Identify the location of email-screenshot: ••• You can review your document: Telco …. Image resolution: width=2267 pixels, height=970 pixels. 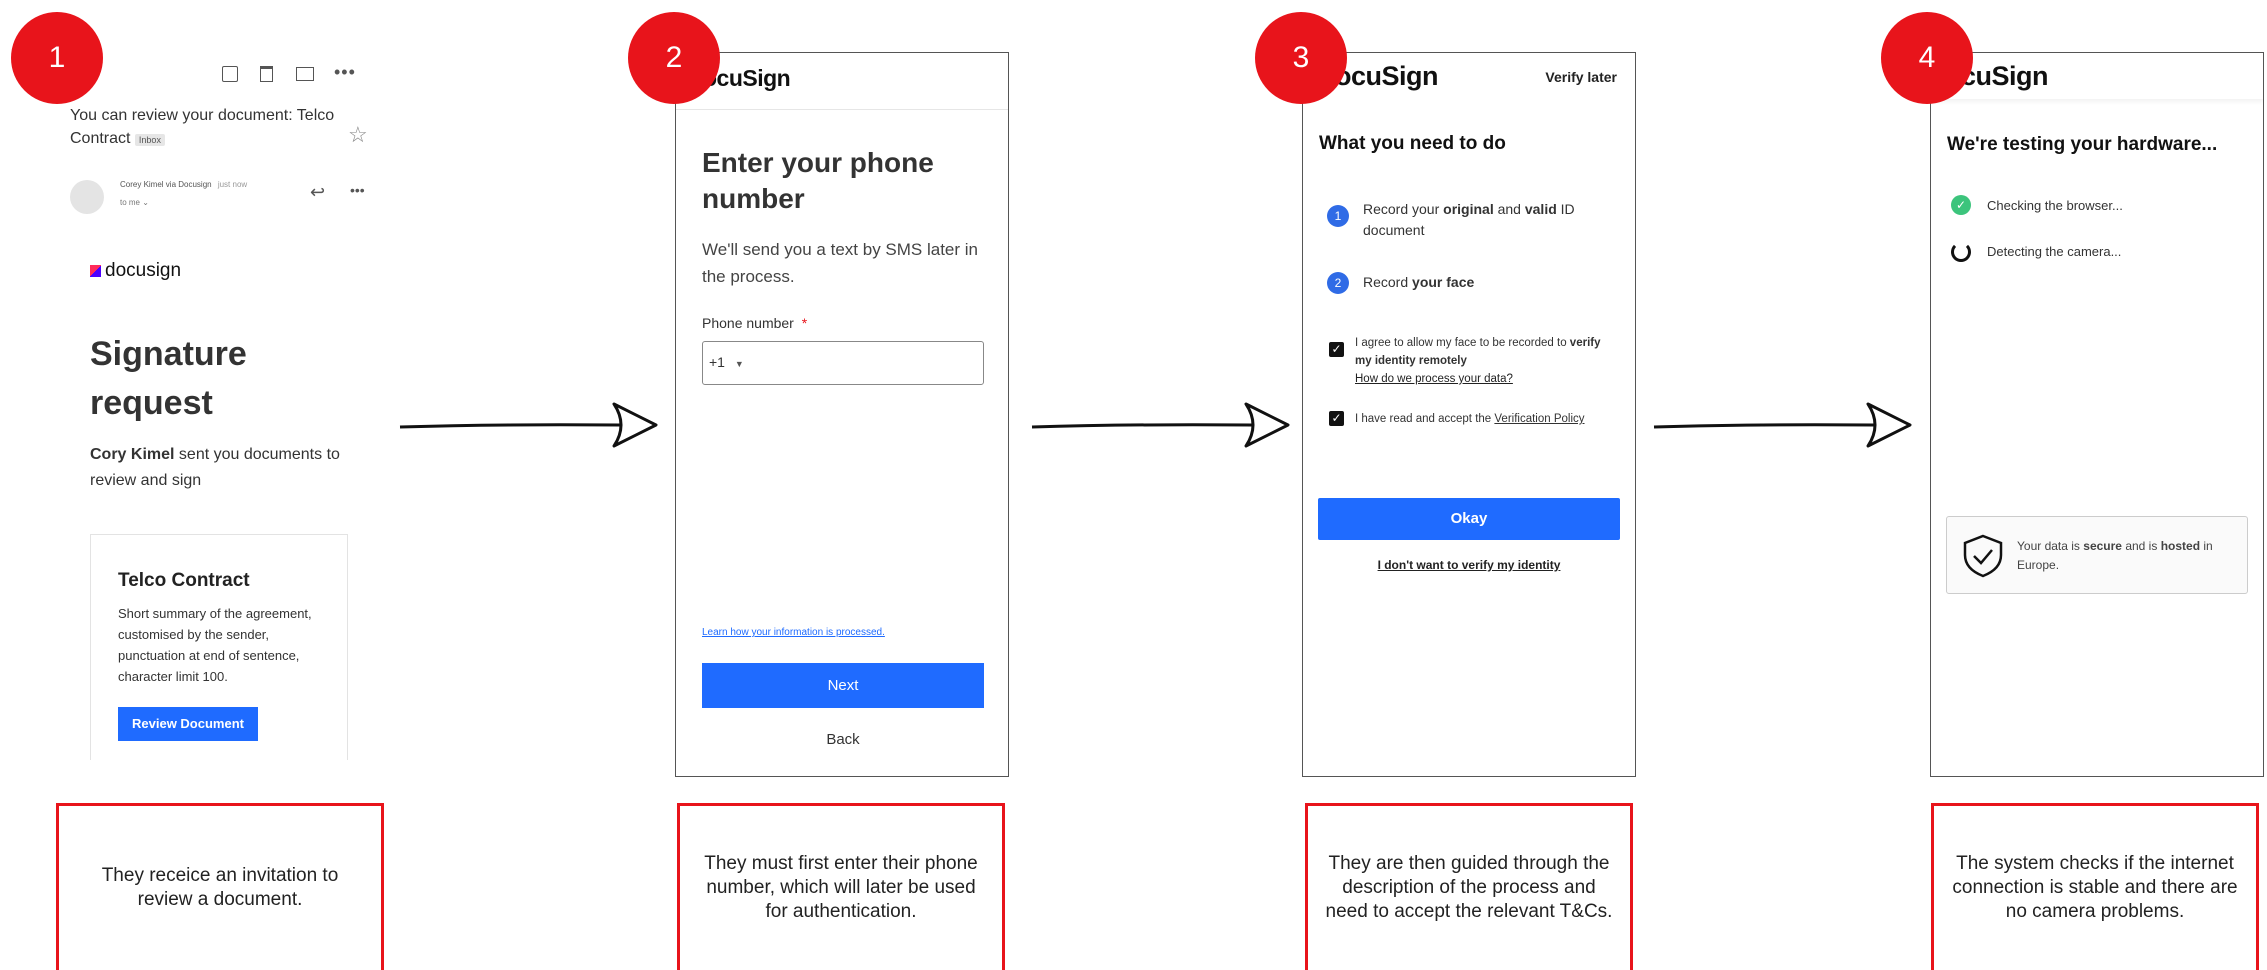
(224, 406).